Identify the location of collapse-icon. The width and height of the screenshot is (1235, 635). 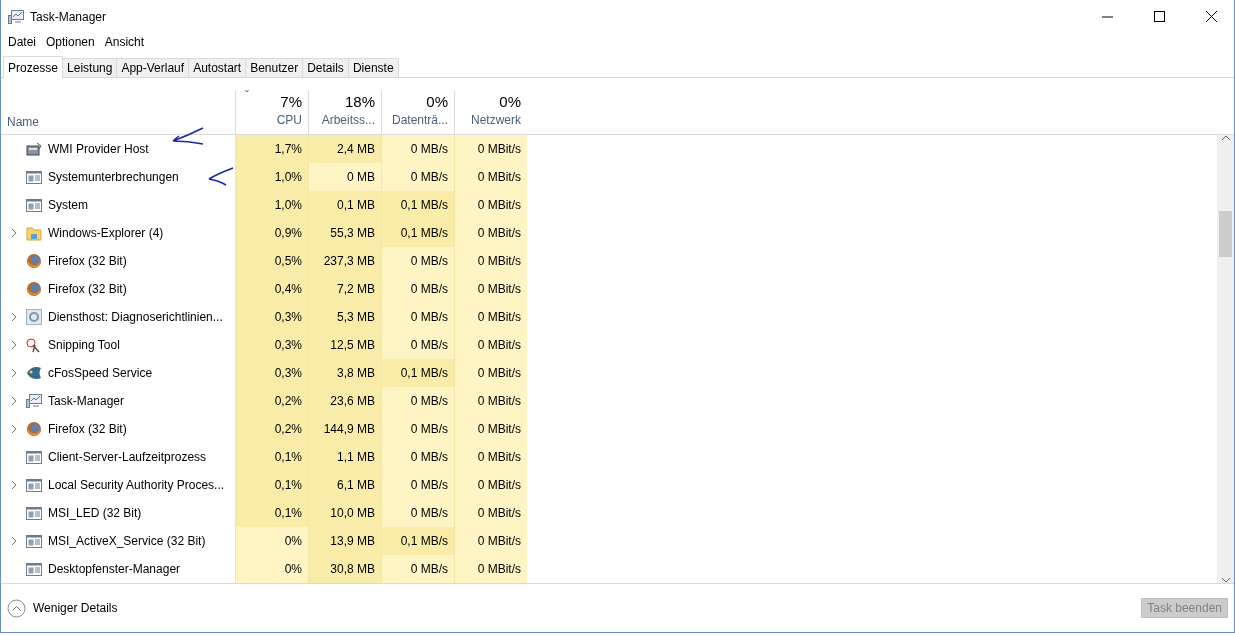
(16, 608).